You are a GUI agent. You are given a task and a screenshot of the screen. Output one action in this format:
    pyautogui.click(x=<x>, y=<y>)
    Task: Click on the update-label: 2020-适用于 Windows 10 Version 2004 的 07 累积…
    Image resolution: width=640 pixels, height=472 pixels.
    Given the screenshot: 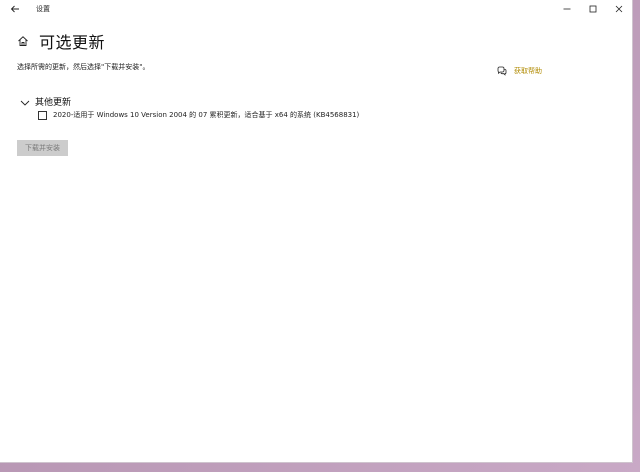 What is the action you would take?
    pyautogui.click(x=206, y=115)
    